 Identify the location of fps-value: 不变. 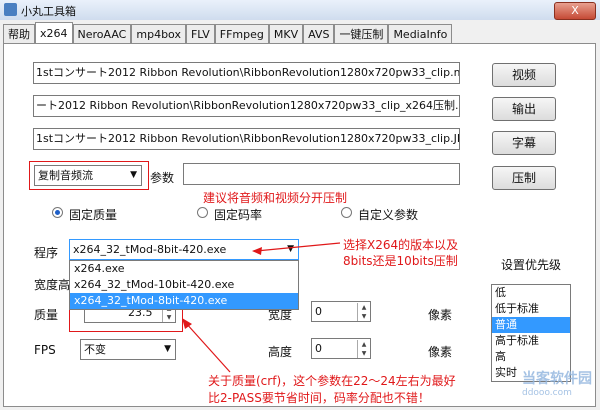
(95, 349).